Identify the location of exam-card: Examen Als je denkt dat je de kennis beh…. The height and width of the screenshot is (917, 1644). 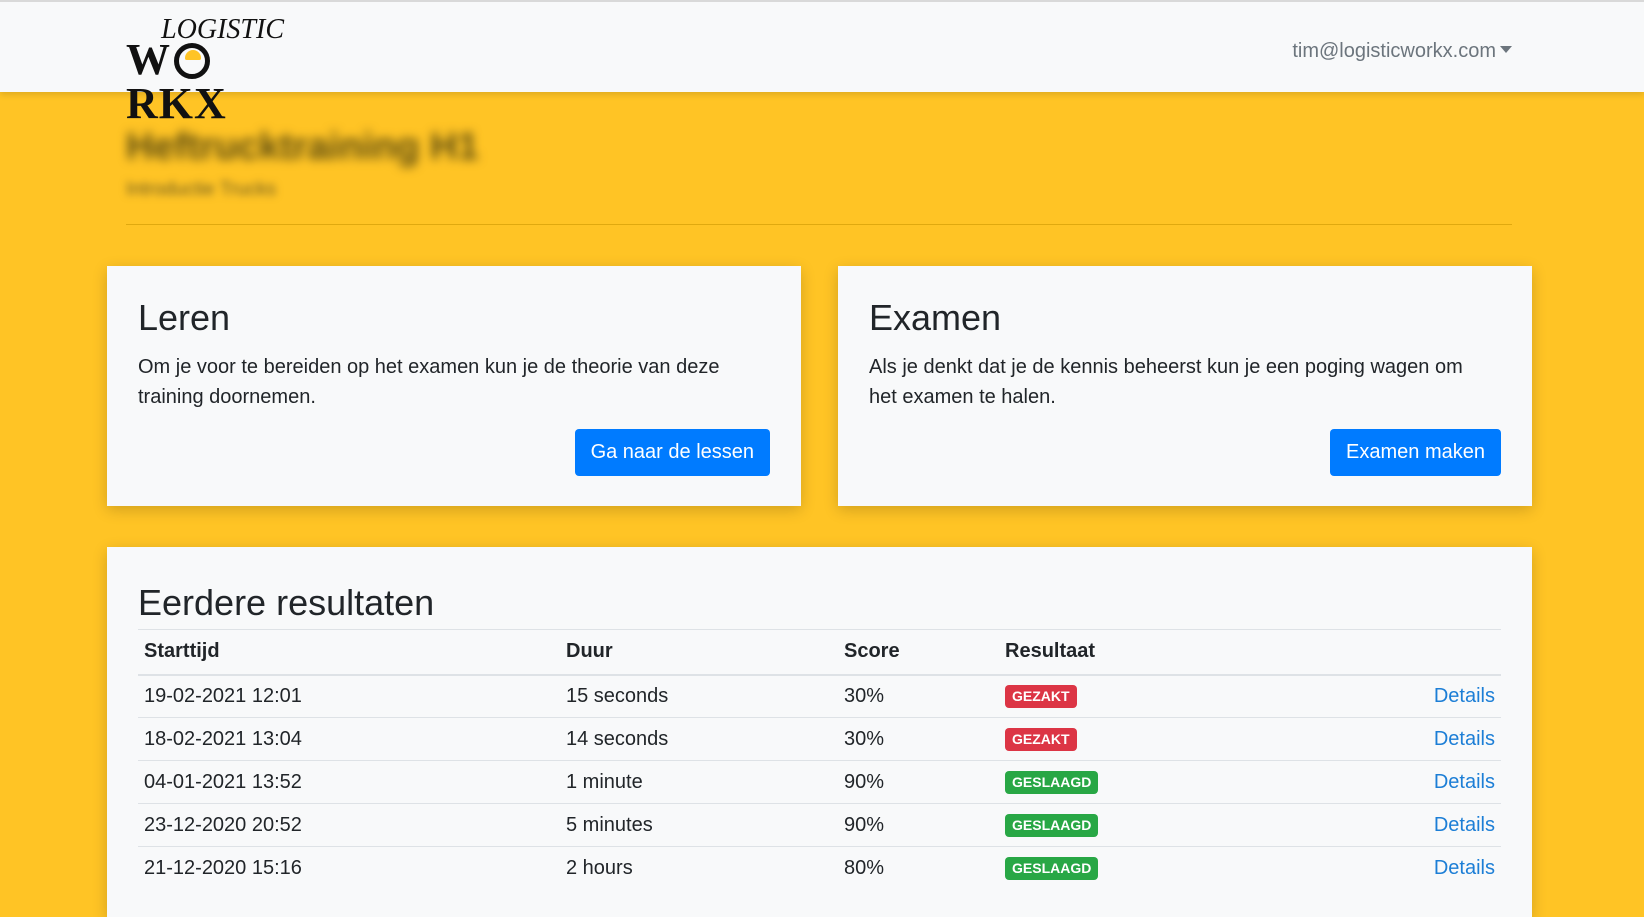
(1185, 386).